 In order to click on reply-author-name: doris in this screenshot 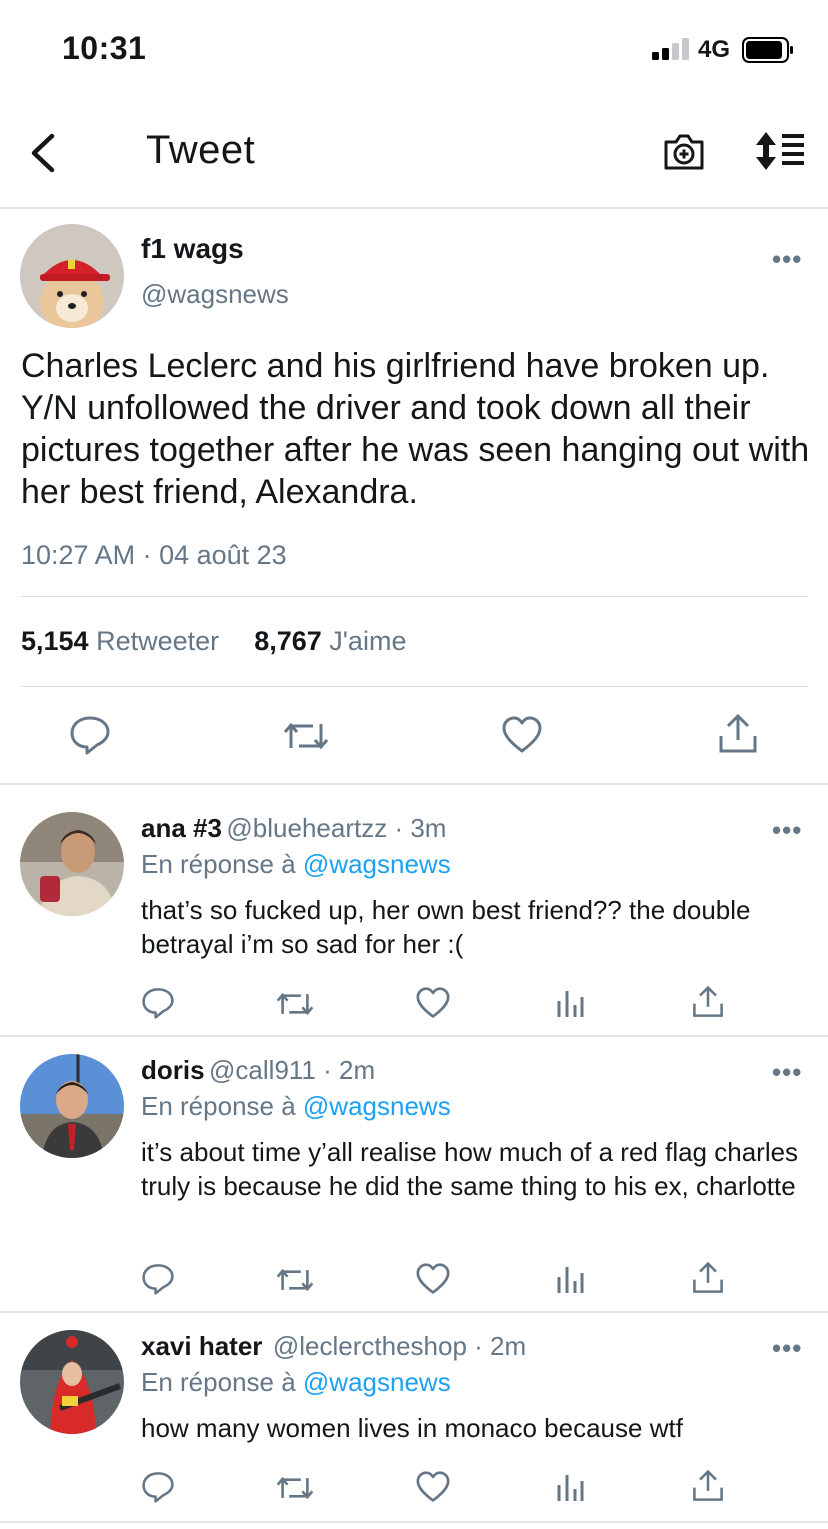, I will do `click(173, 1070)`.